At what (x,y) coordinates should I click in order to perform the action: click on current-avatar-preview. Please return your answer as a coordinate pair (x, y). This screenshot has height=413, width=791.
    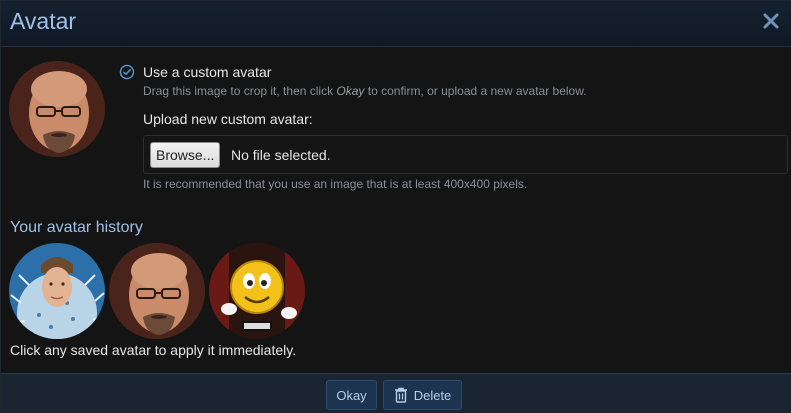
    Looking at the image, I should click on (57, 109).